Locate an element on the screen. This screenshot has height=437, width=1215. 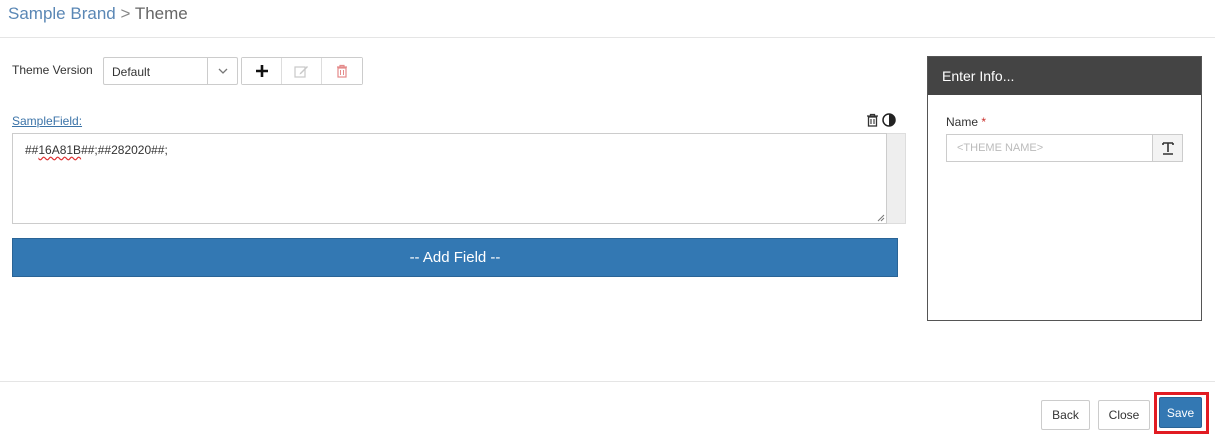
close-button: Close is located at coordinates (1124, 415).